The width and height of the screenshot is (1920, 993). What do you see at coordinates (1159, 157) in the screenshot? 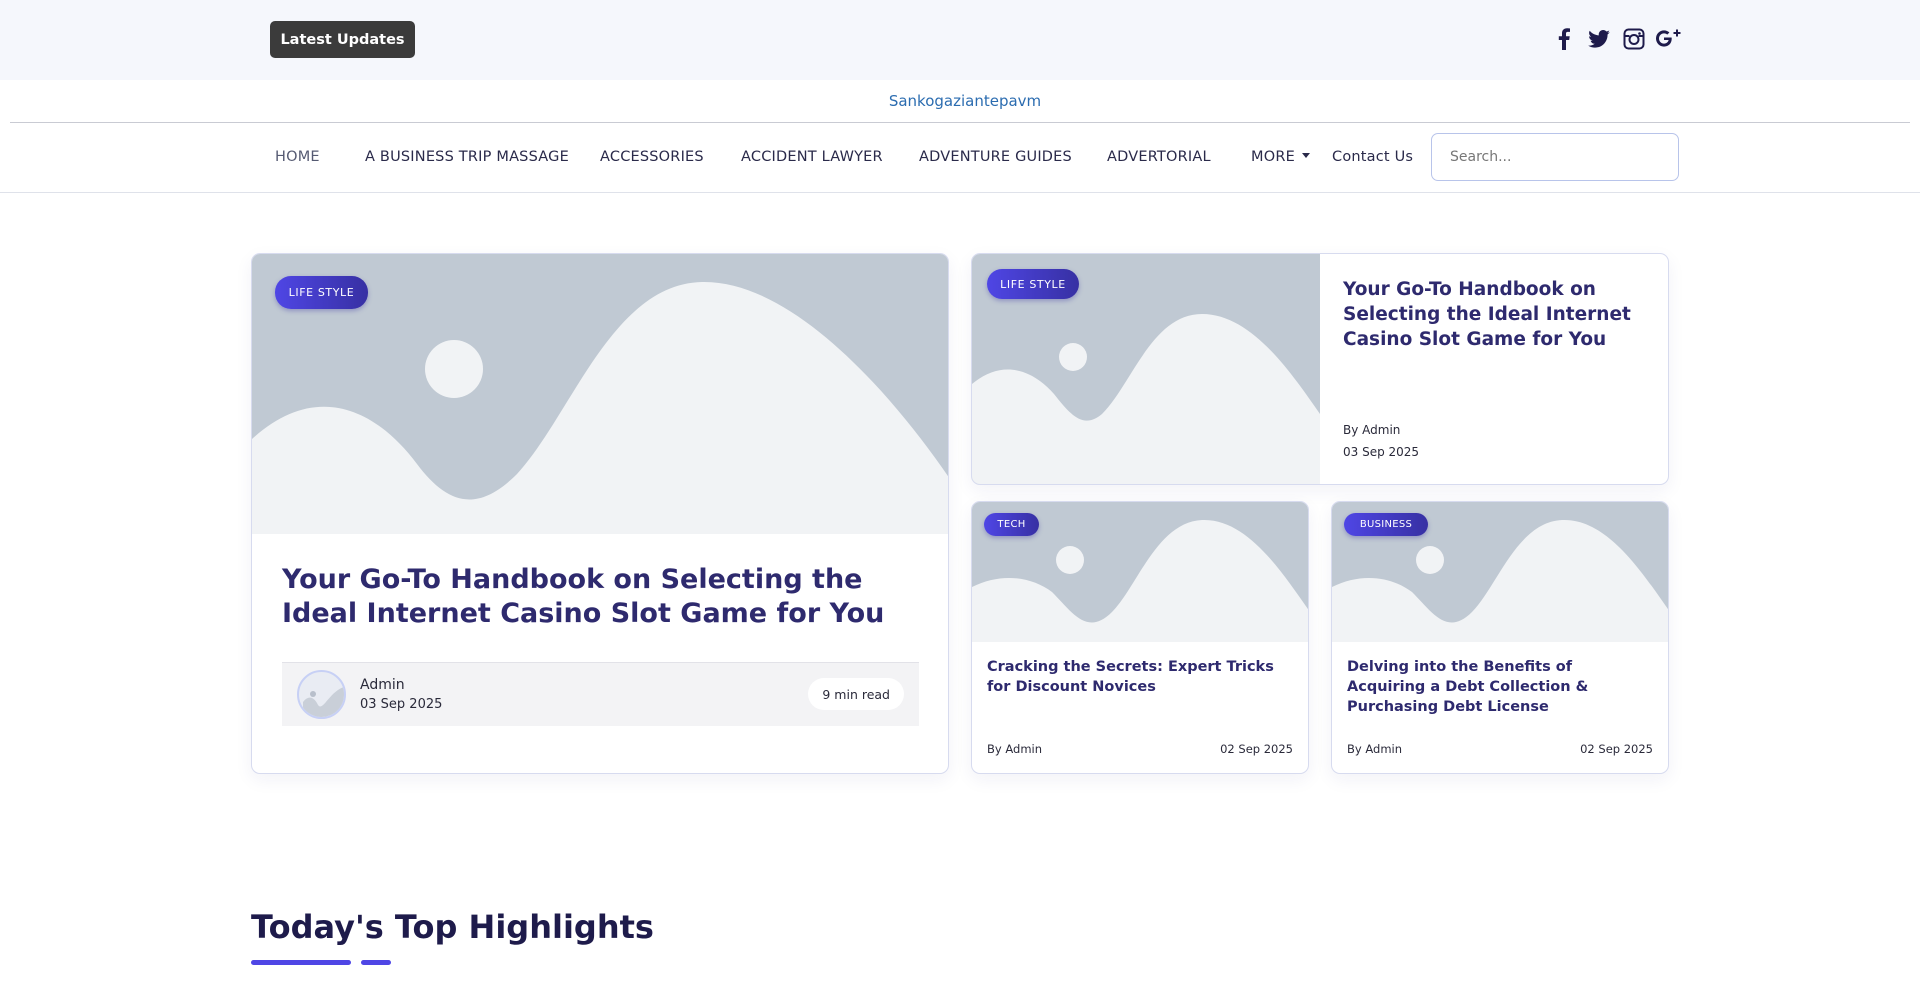
I see `nav-item-advertorial: ADVERTORIAL` at bounding box center [1159, 157].